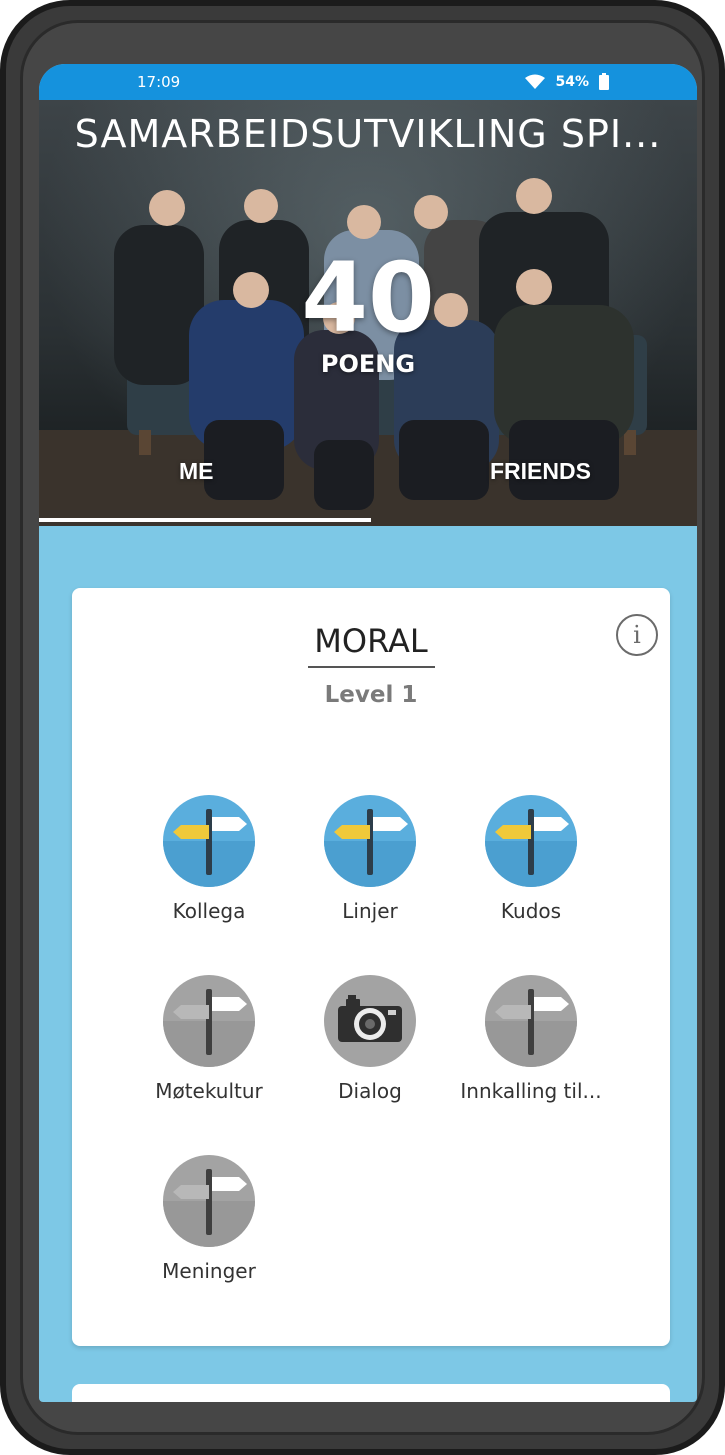  I want to click on battery-icon, so click(604, 81).